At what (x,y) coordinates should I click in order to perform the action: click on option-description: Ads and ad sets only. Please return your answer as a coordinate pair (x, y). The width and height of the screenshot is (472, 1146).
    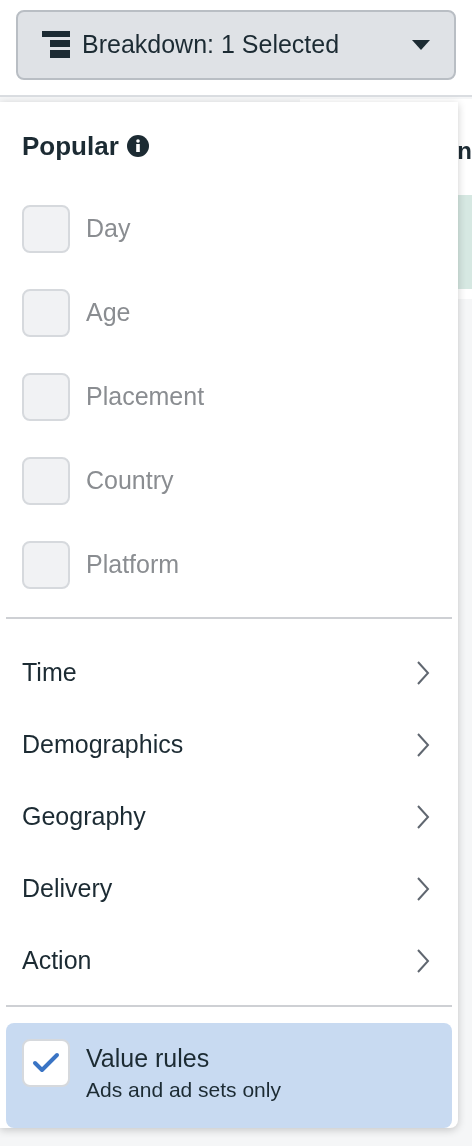
    Looking at the image, I should click on (183, 1089).